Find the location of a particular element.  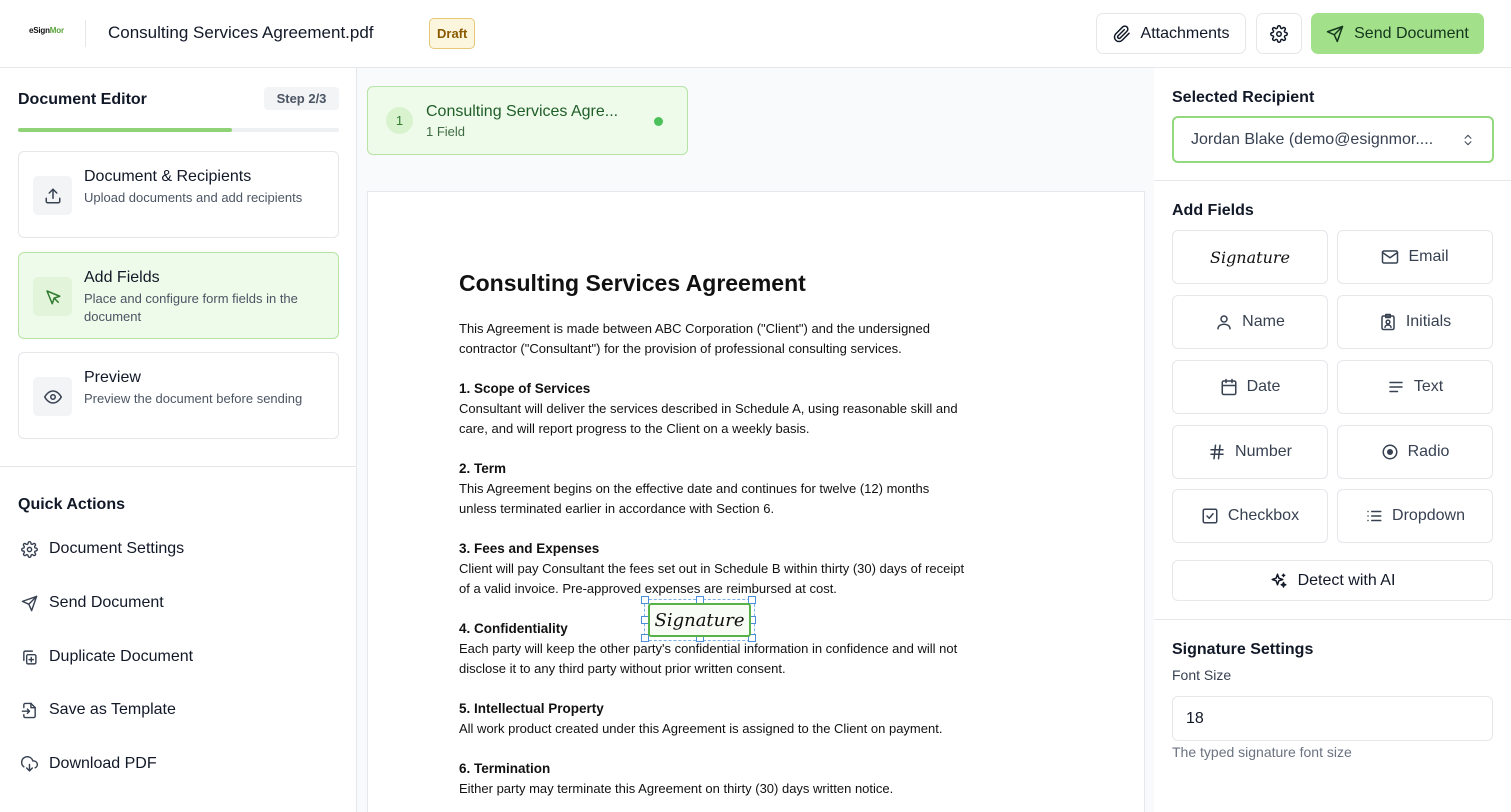

detect-with-ai-button: Detect with AI is located at coordinates (1332, 580).